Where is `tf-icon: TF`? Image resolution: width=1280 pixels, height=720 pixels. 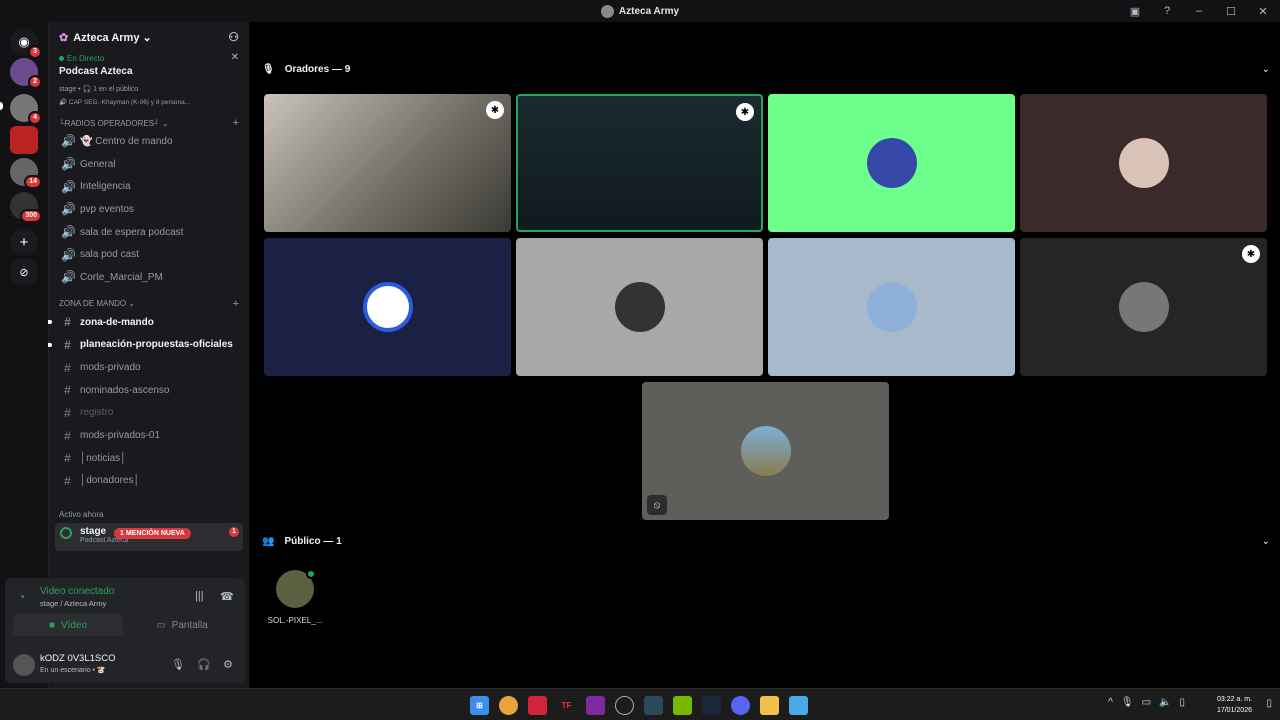 tf-icon: TF is located at coordinates (566, 705).